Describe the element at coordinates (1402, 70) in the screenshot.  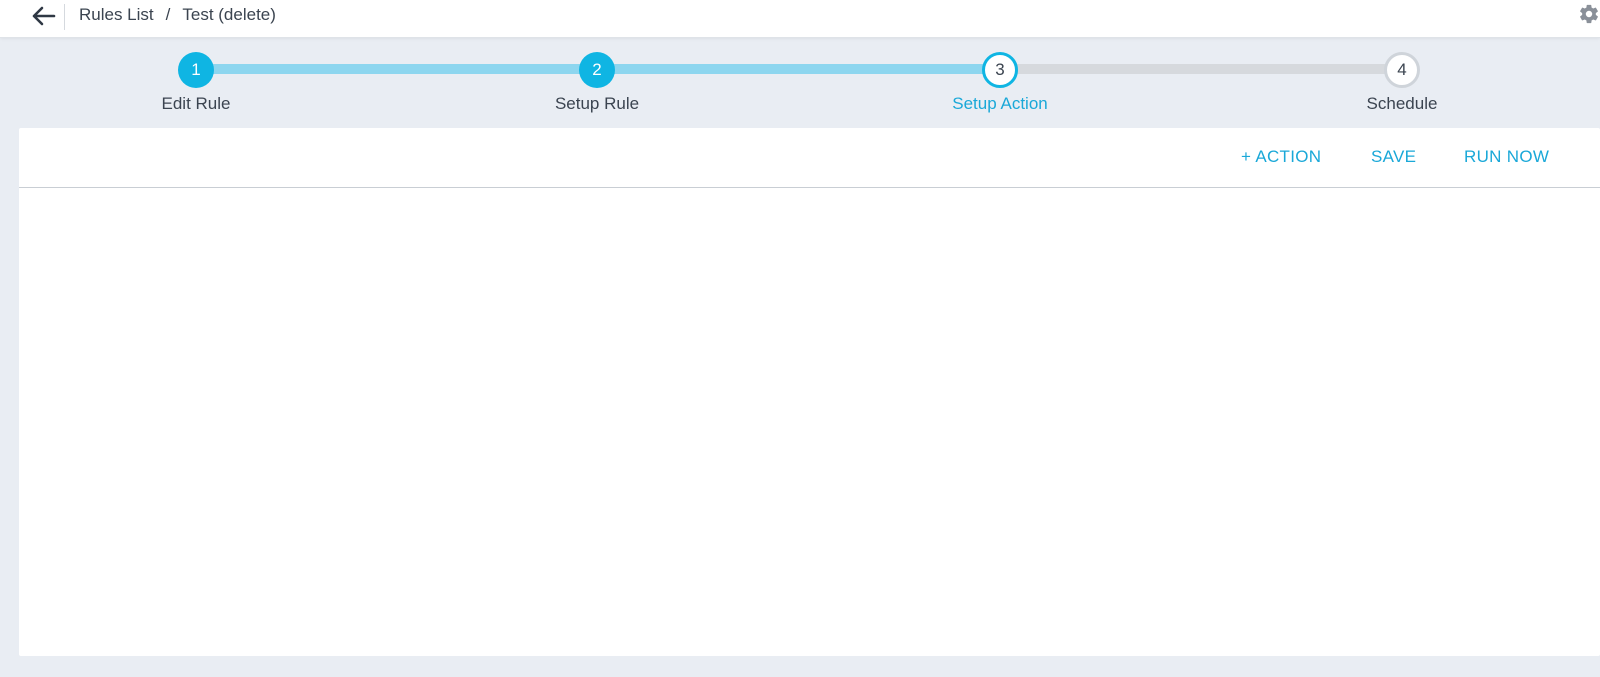
I see `step-number: 4` at that location.